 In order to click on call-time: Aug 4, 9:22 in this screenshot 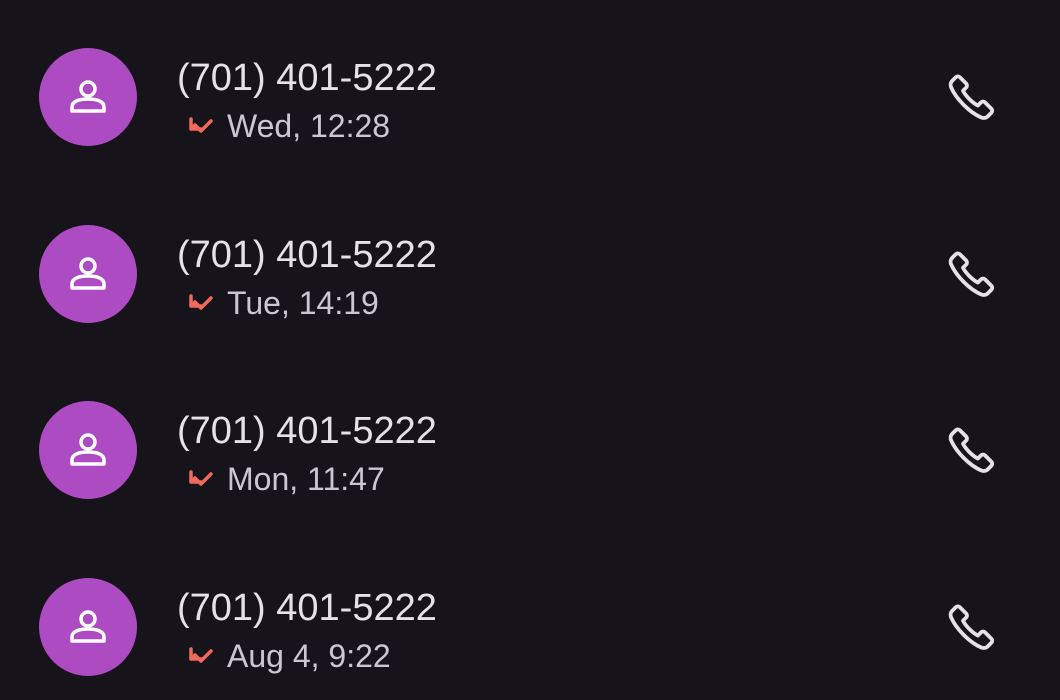, I will do `click(309, 656)`.